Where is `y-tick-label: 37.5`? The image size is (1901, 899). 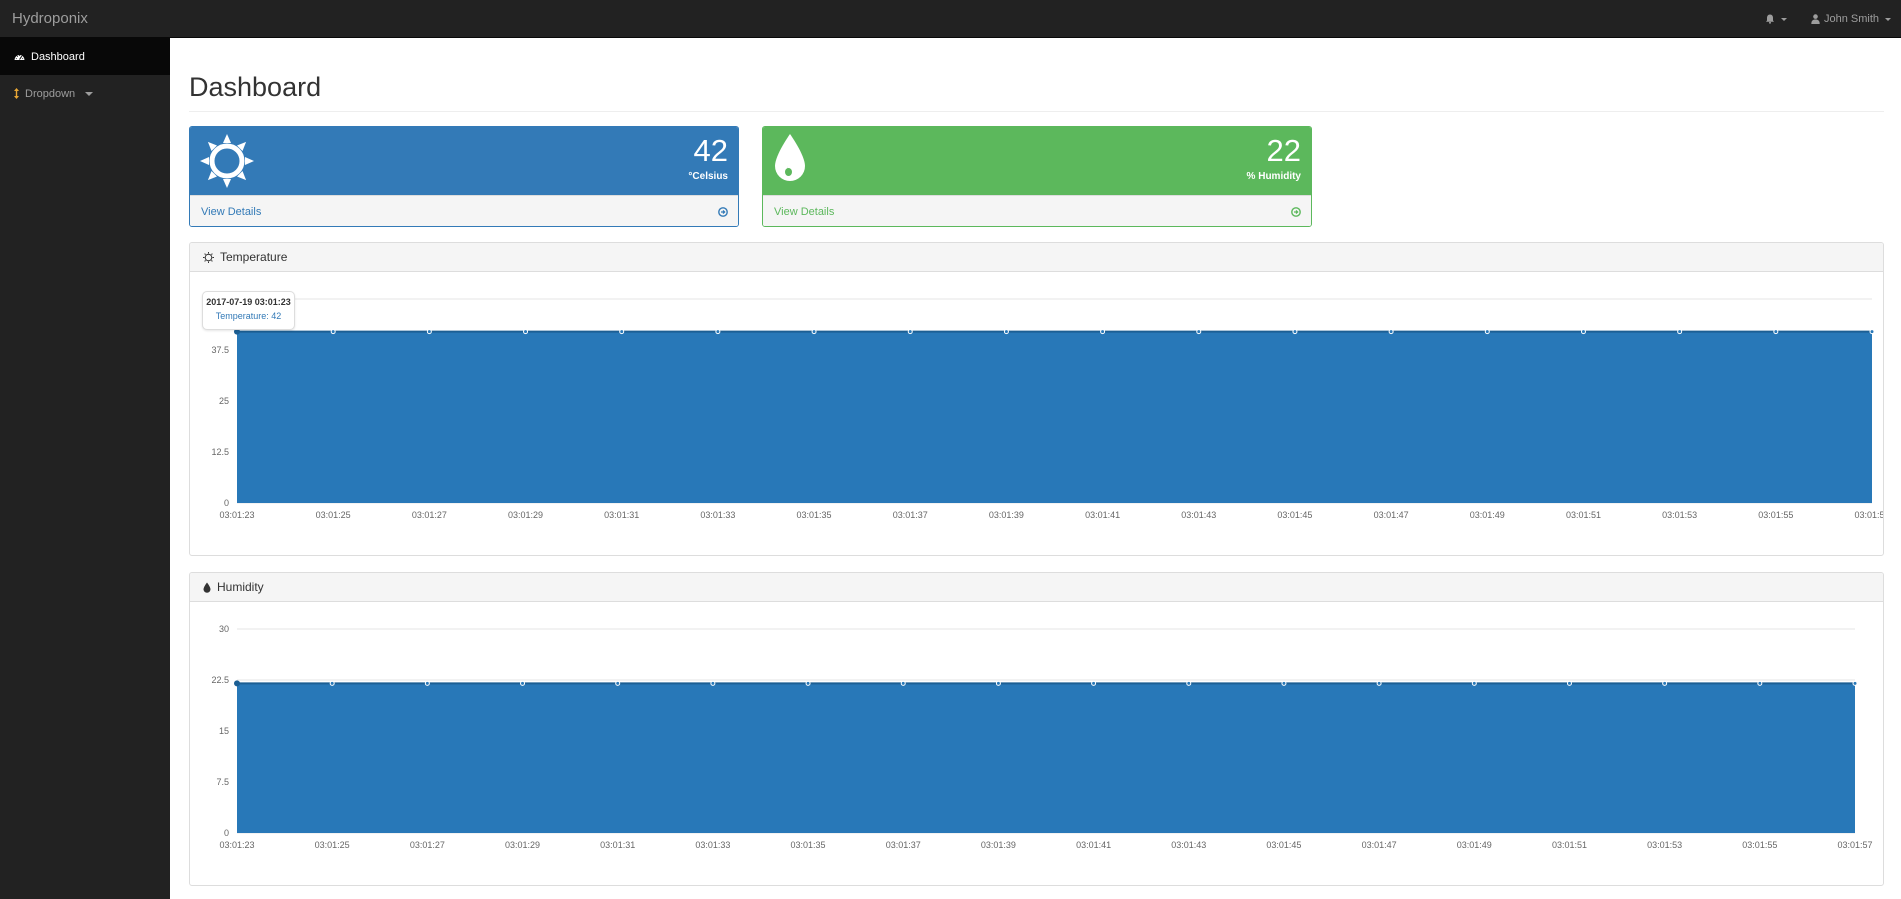
y-tick-label: 37.5 is located at coordinates (220, 350).